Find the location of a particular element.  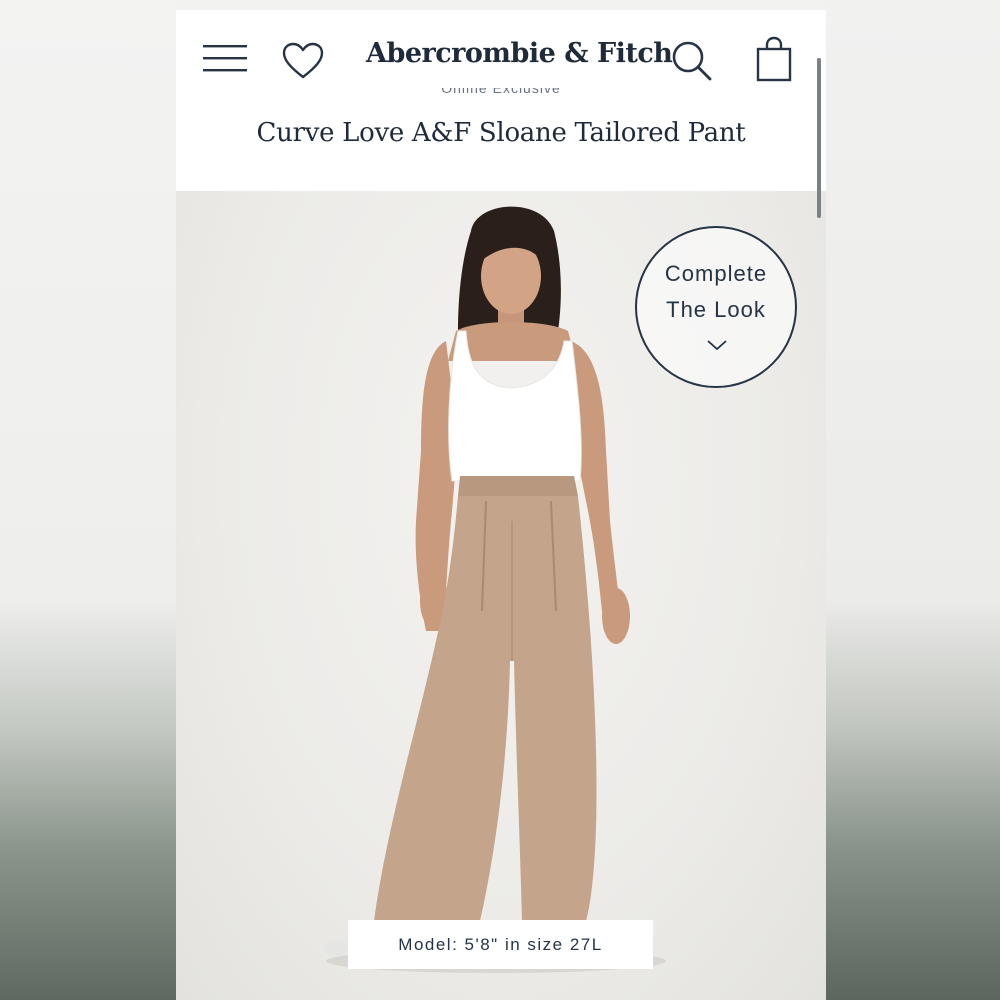

scrollbar is located at coordinates (819, 138).